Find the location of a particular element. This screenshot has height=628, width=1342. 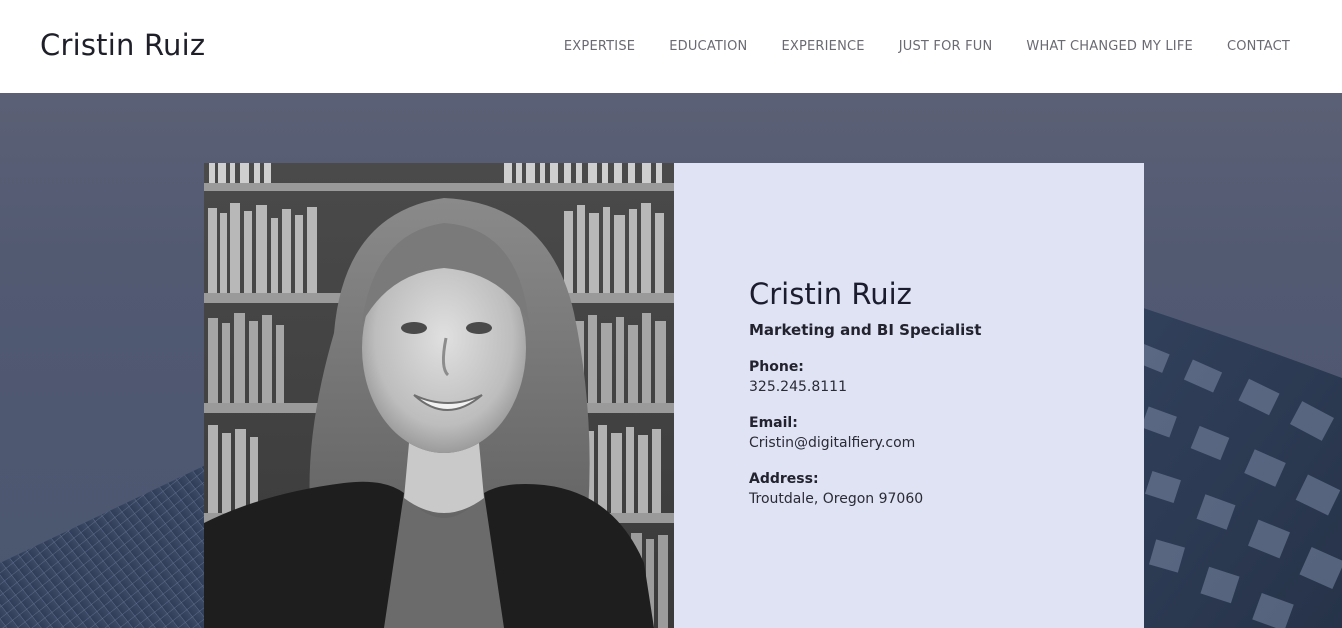

address-value: Troutdale, Oregon 97060 is located at coordinates (836, 499).